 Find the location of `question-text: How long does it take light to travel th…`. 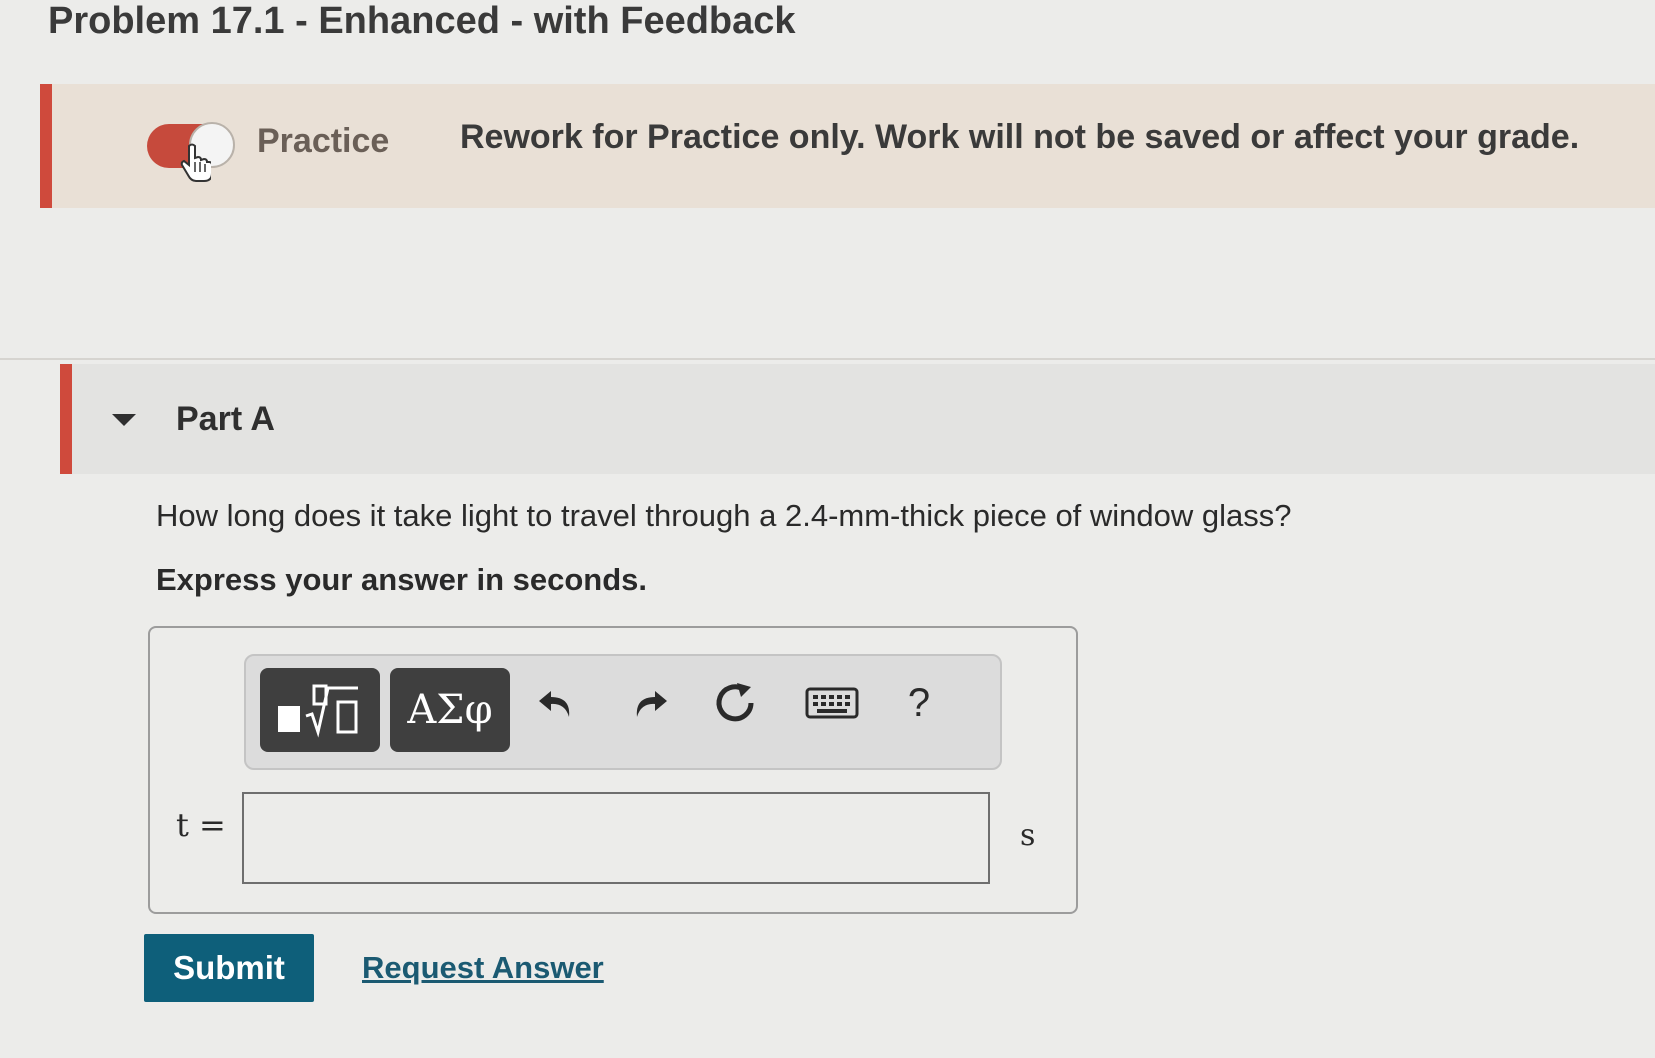

question-text: How long does it take light to travel th… is located at coordinates (724, 515).